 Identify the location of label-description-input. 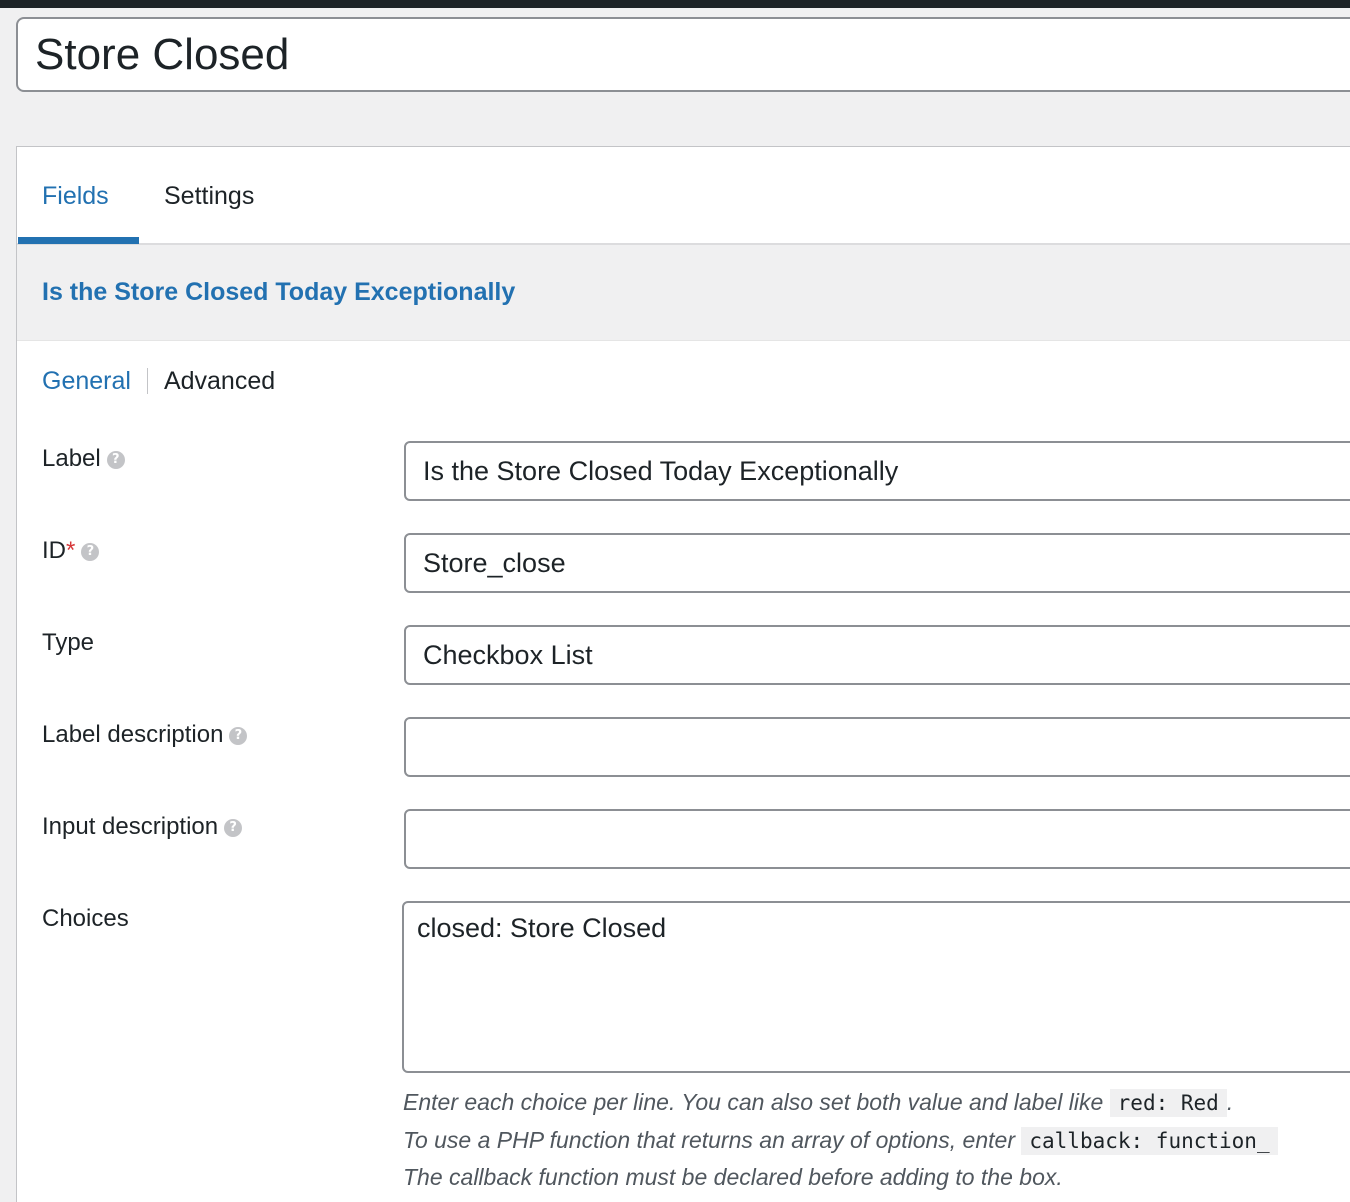
(877, 747).